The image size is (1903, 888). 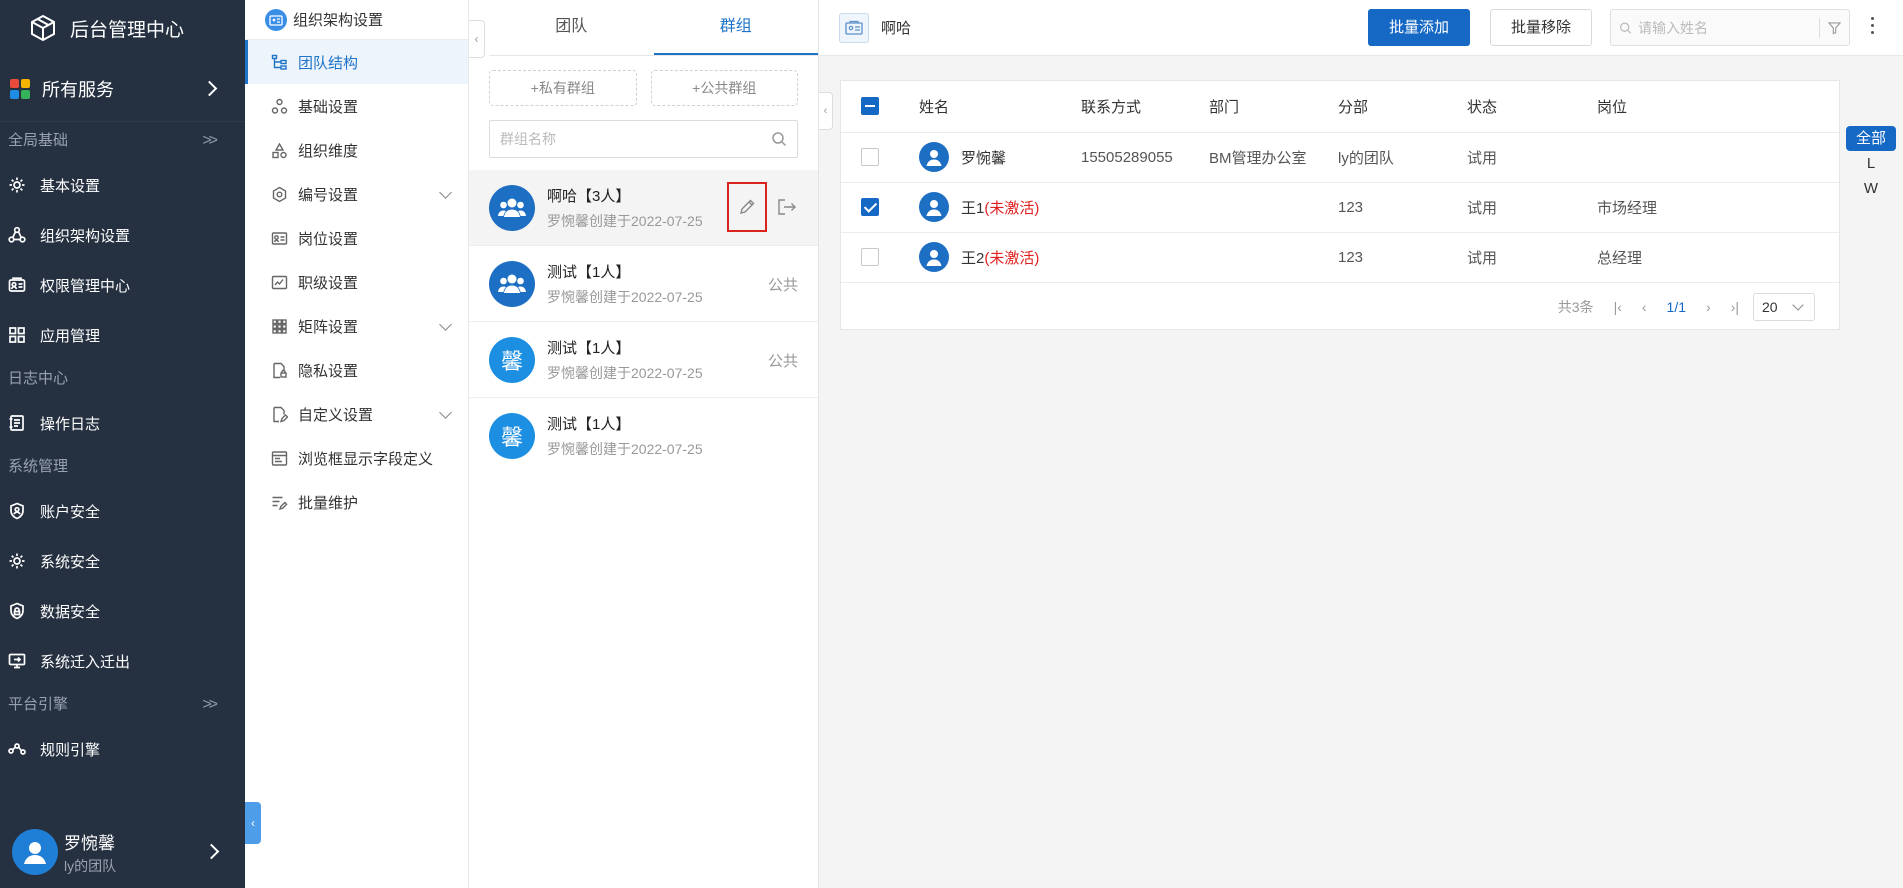 What do you see at coordinates (643, 436) in the screenshot?
I see `group-list-item: 馨 测试【1人】 罗惋馨创建于2022-07-25` at bounding box center [643, 436].